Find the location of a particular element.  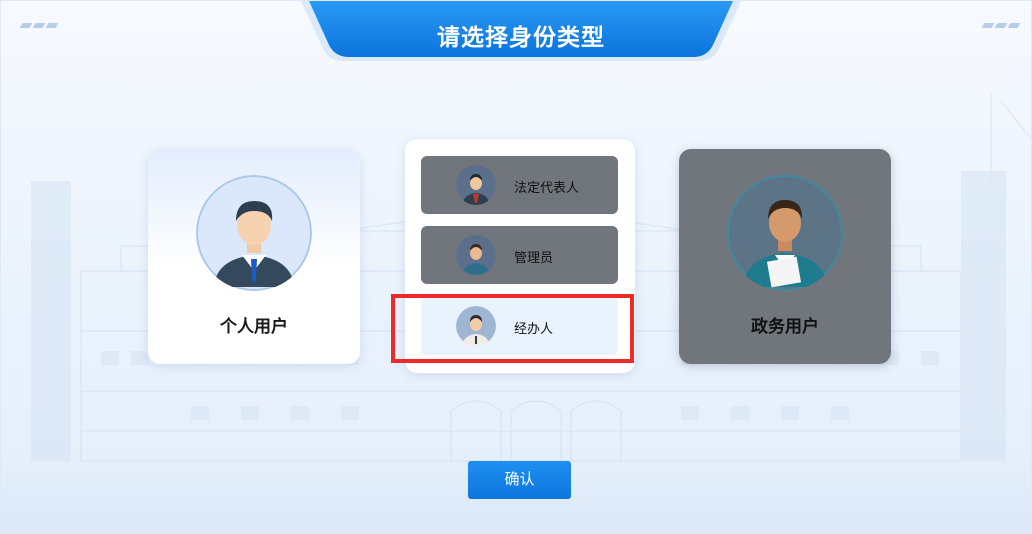

selection-highlight is located at coordinates (512, 328).